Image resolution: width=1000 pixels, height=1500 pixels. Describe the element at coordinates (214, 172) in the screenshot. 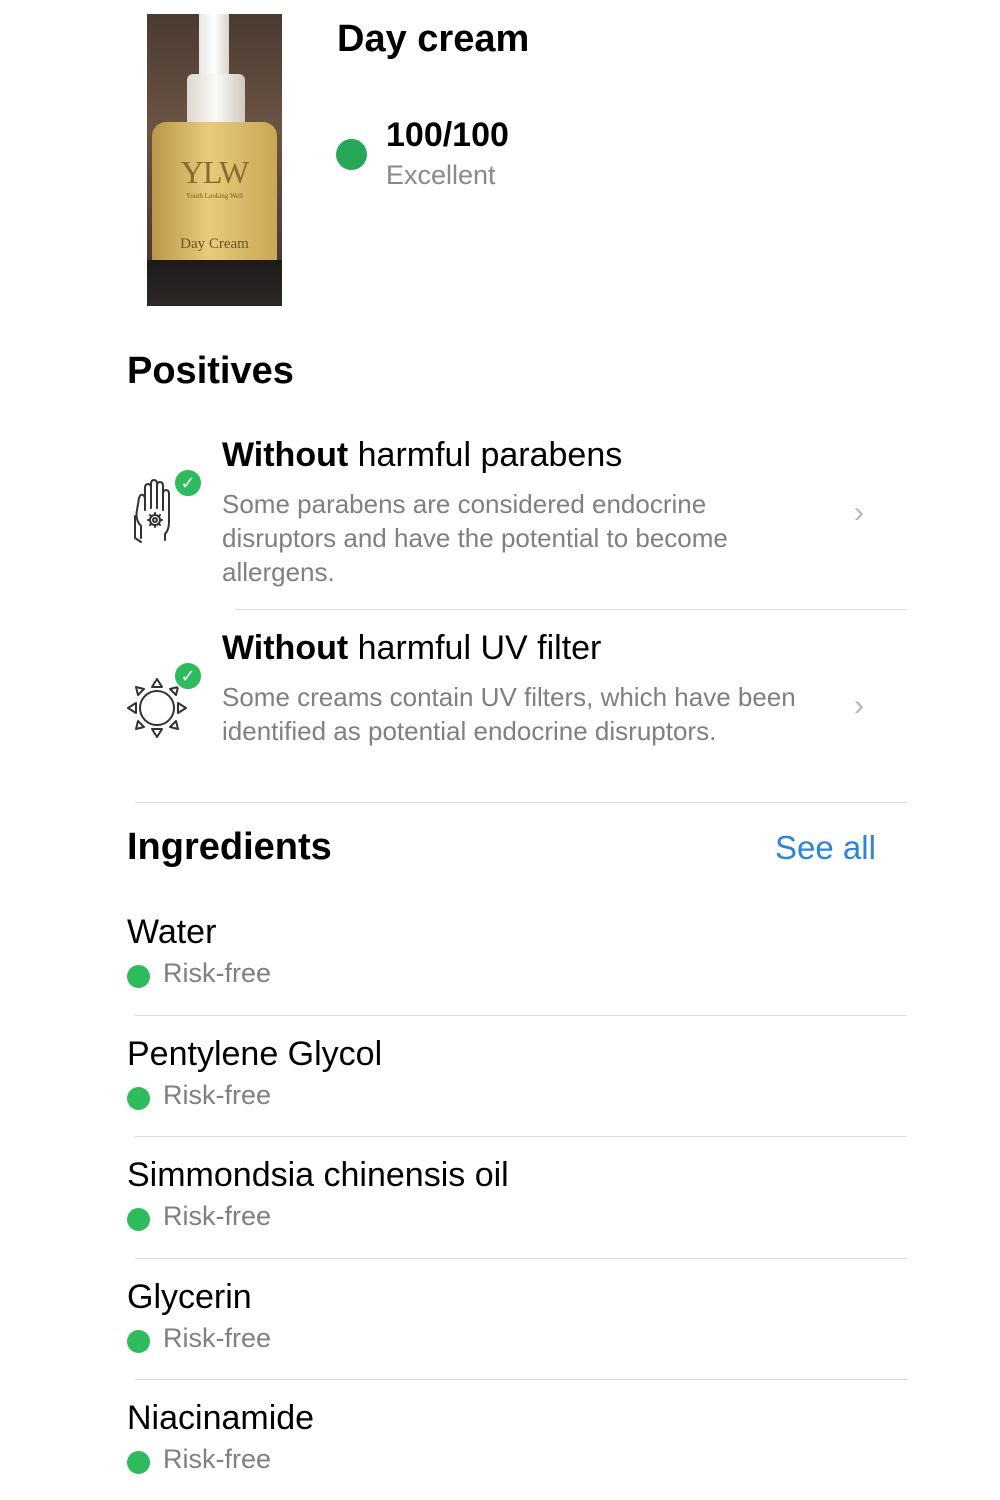

I see `bottle-brand-text: YLW` at that location.